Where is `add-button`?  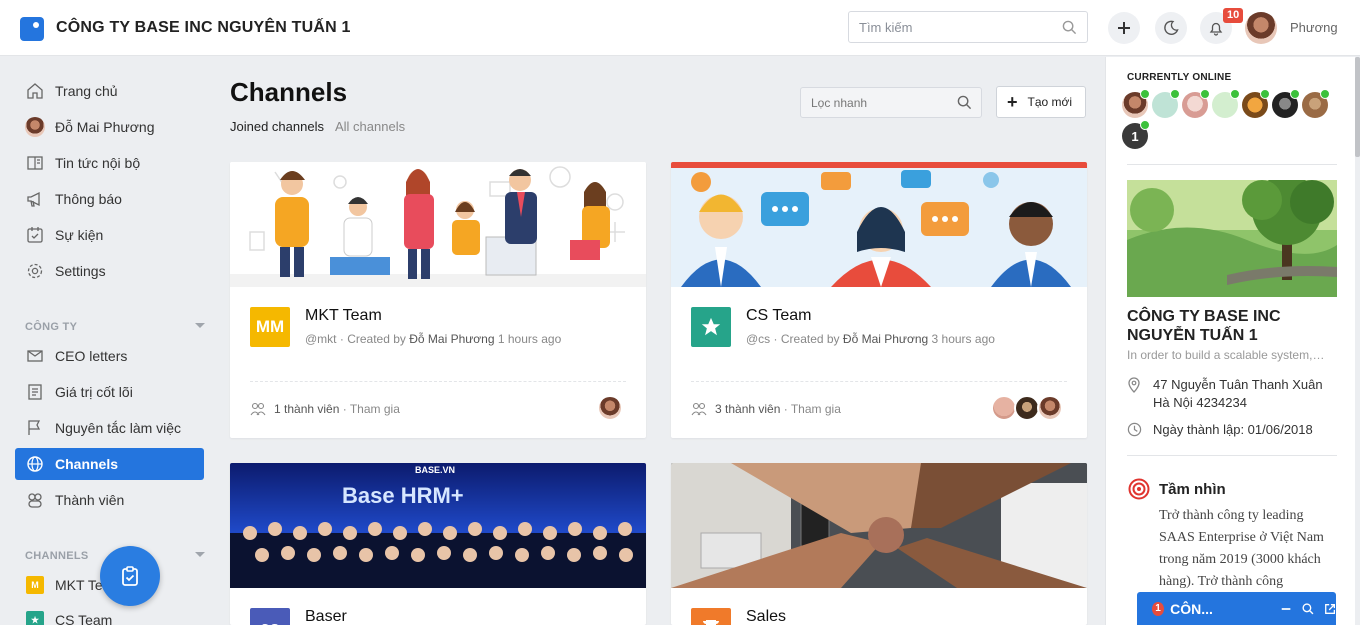 add-button is located at coordinates (1124, 28).